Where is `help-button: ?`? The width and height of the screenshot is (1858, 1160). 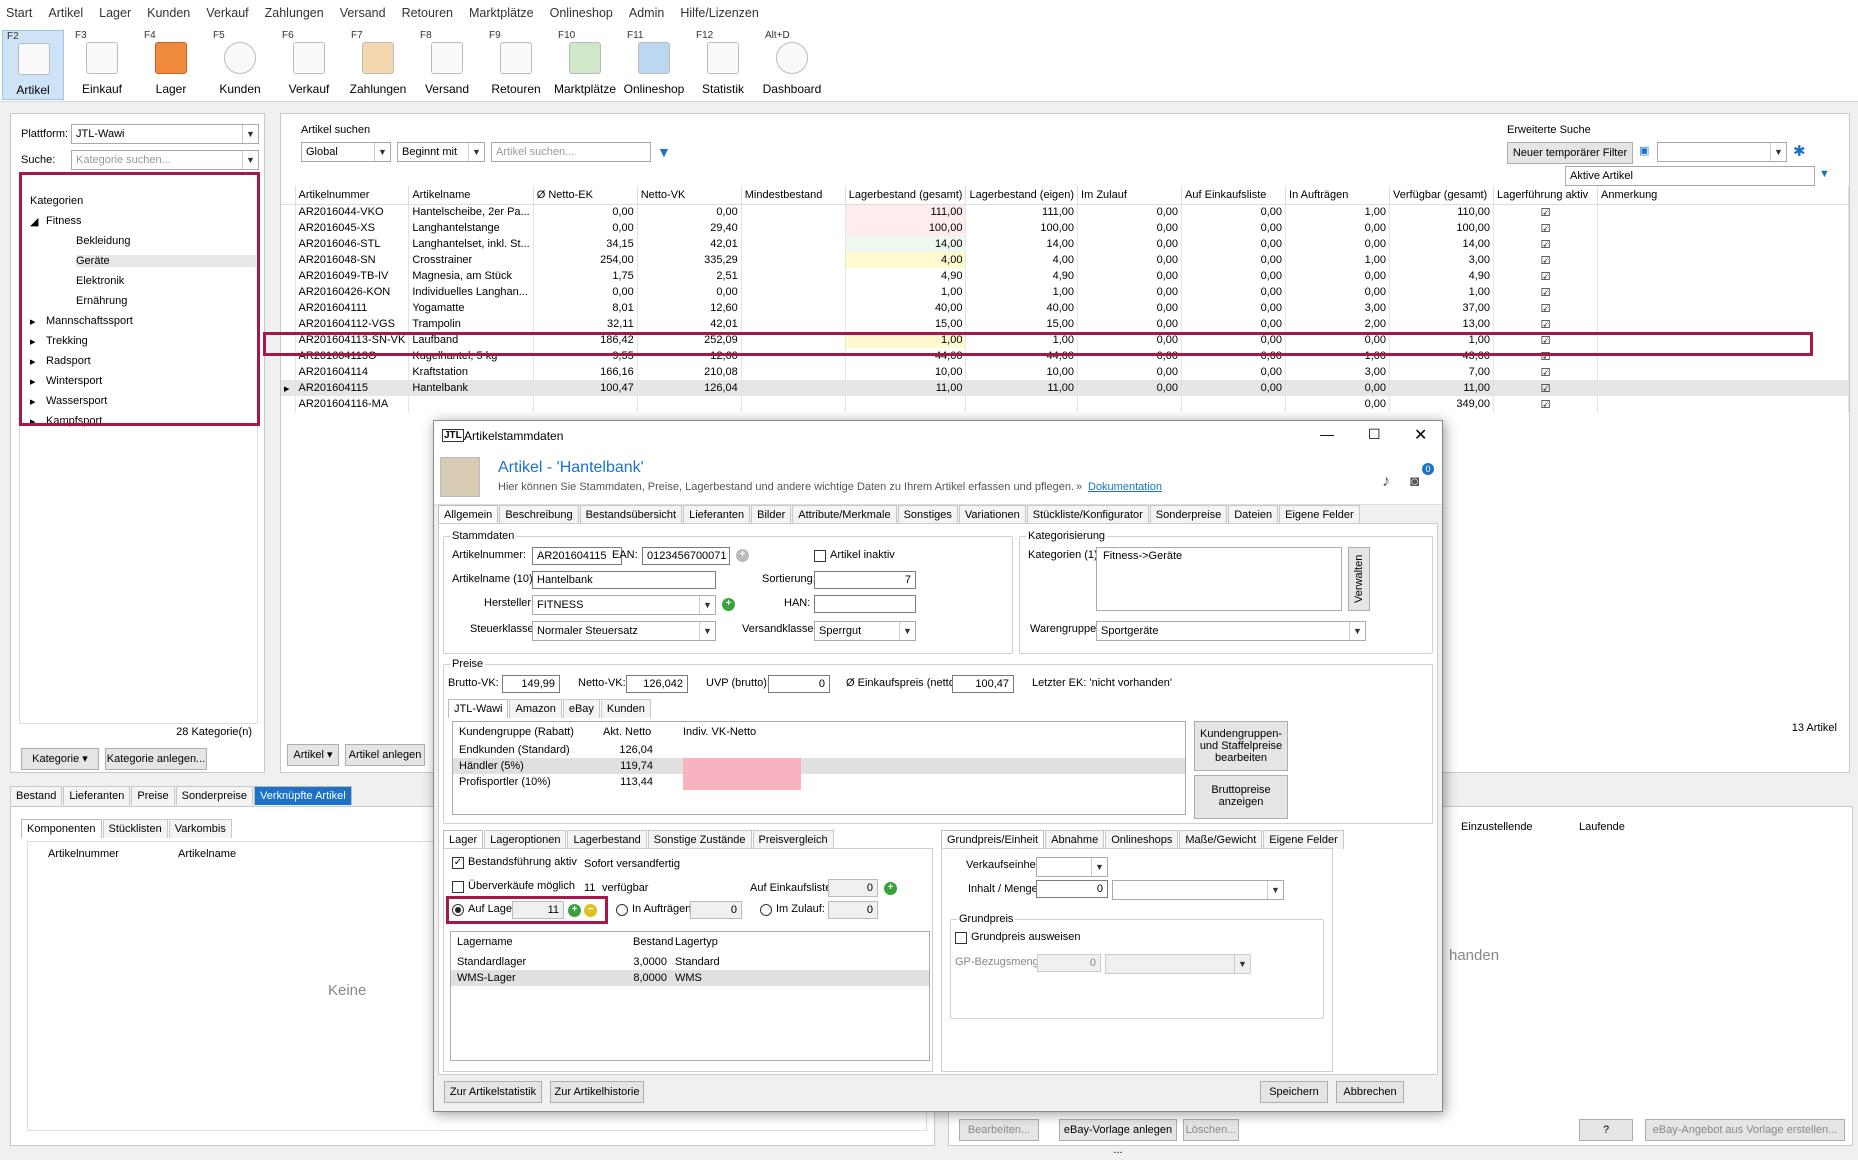
help-button: ? is located at coordinates (1606, 1130).